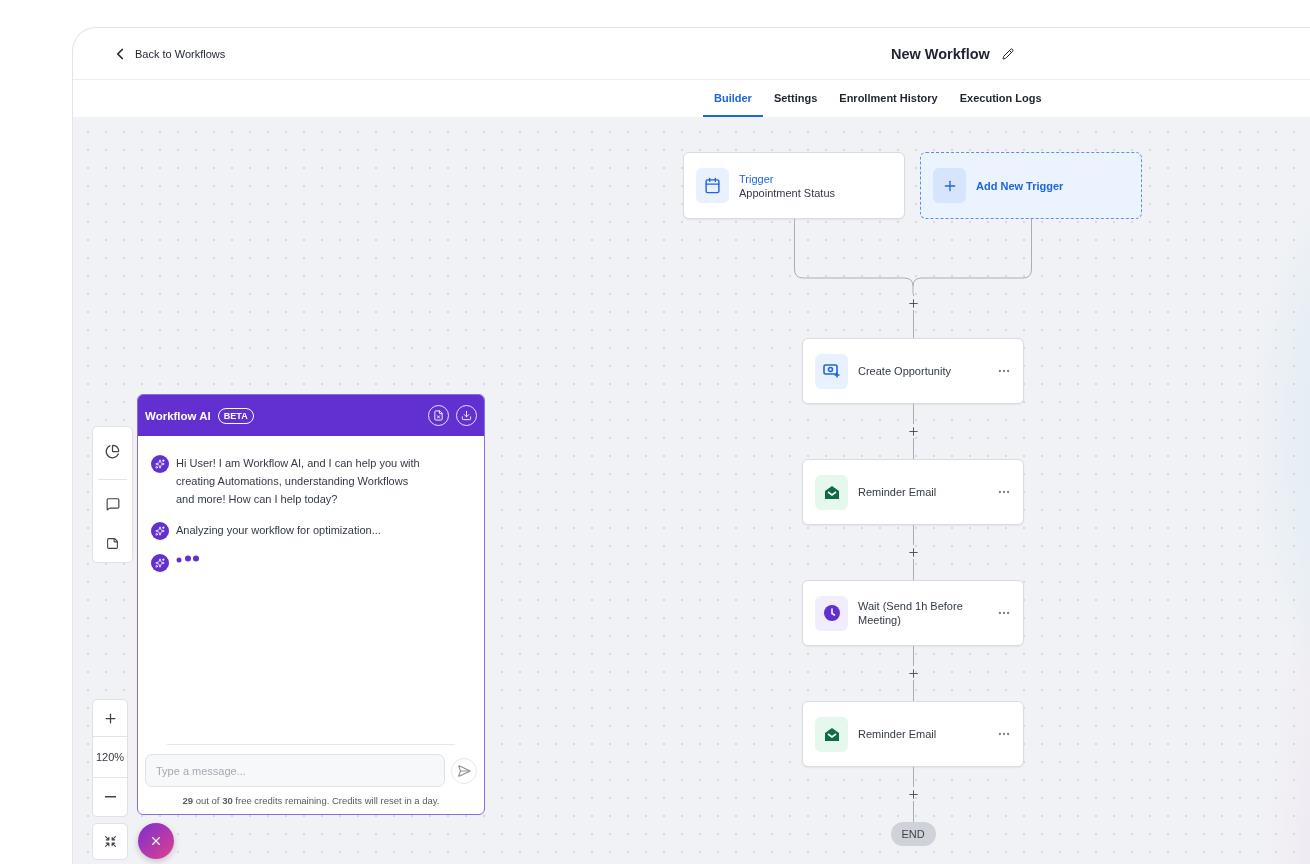 This screenshot has height=864, width=1310. Describe the element at coordinates (1020, 185) in the screenshot. I see `add-trigger-label: Add New Trigger` at that location.